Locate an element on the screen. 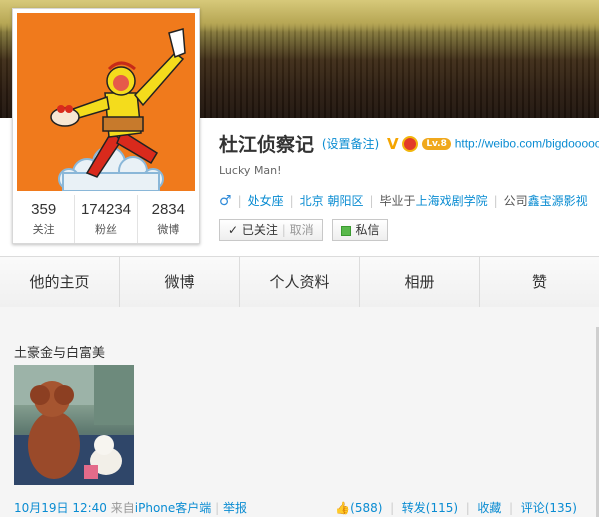  level-badge: Lv.8 is located at coordinates (436, 143).